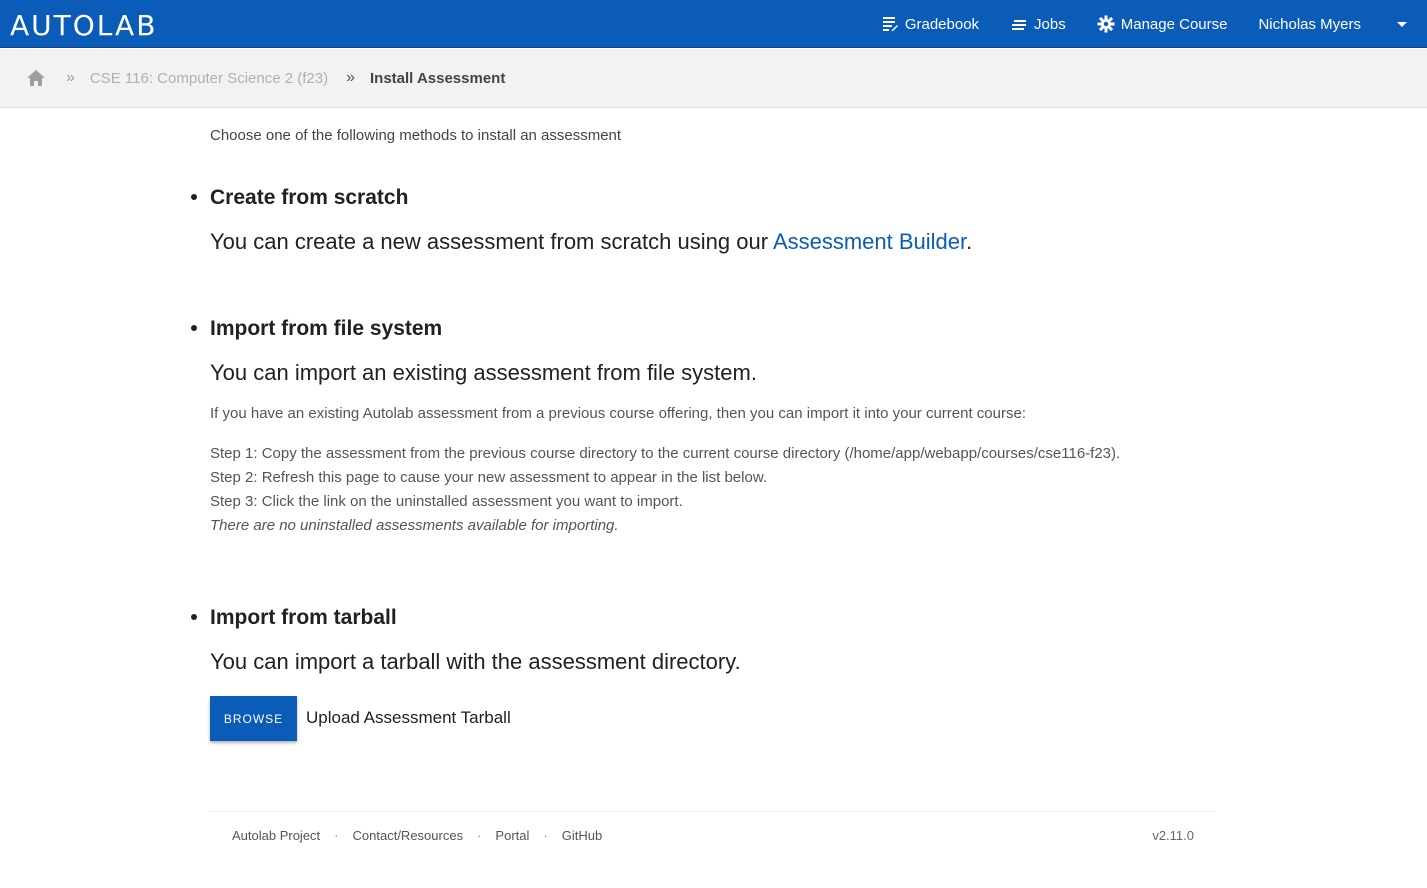 The height and width of the screenshot is (888, 1427). I want to click on nav-manage-course: Manage Course, so click(1162, 24).